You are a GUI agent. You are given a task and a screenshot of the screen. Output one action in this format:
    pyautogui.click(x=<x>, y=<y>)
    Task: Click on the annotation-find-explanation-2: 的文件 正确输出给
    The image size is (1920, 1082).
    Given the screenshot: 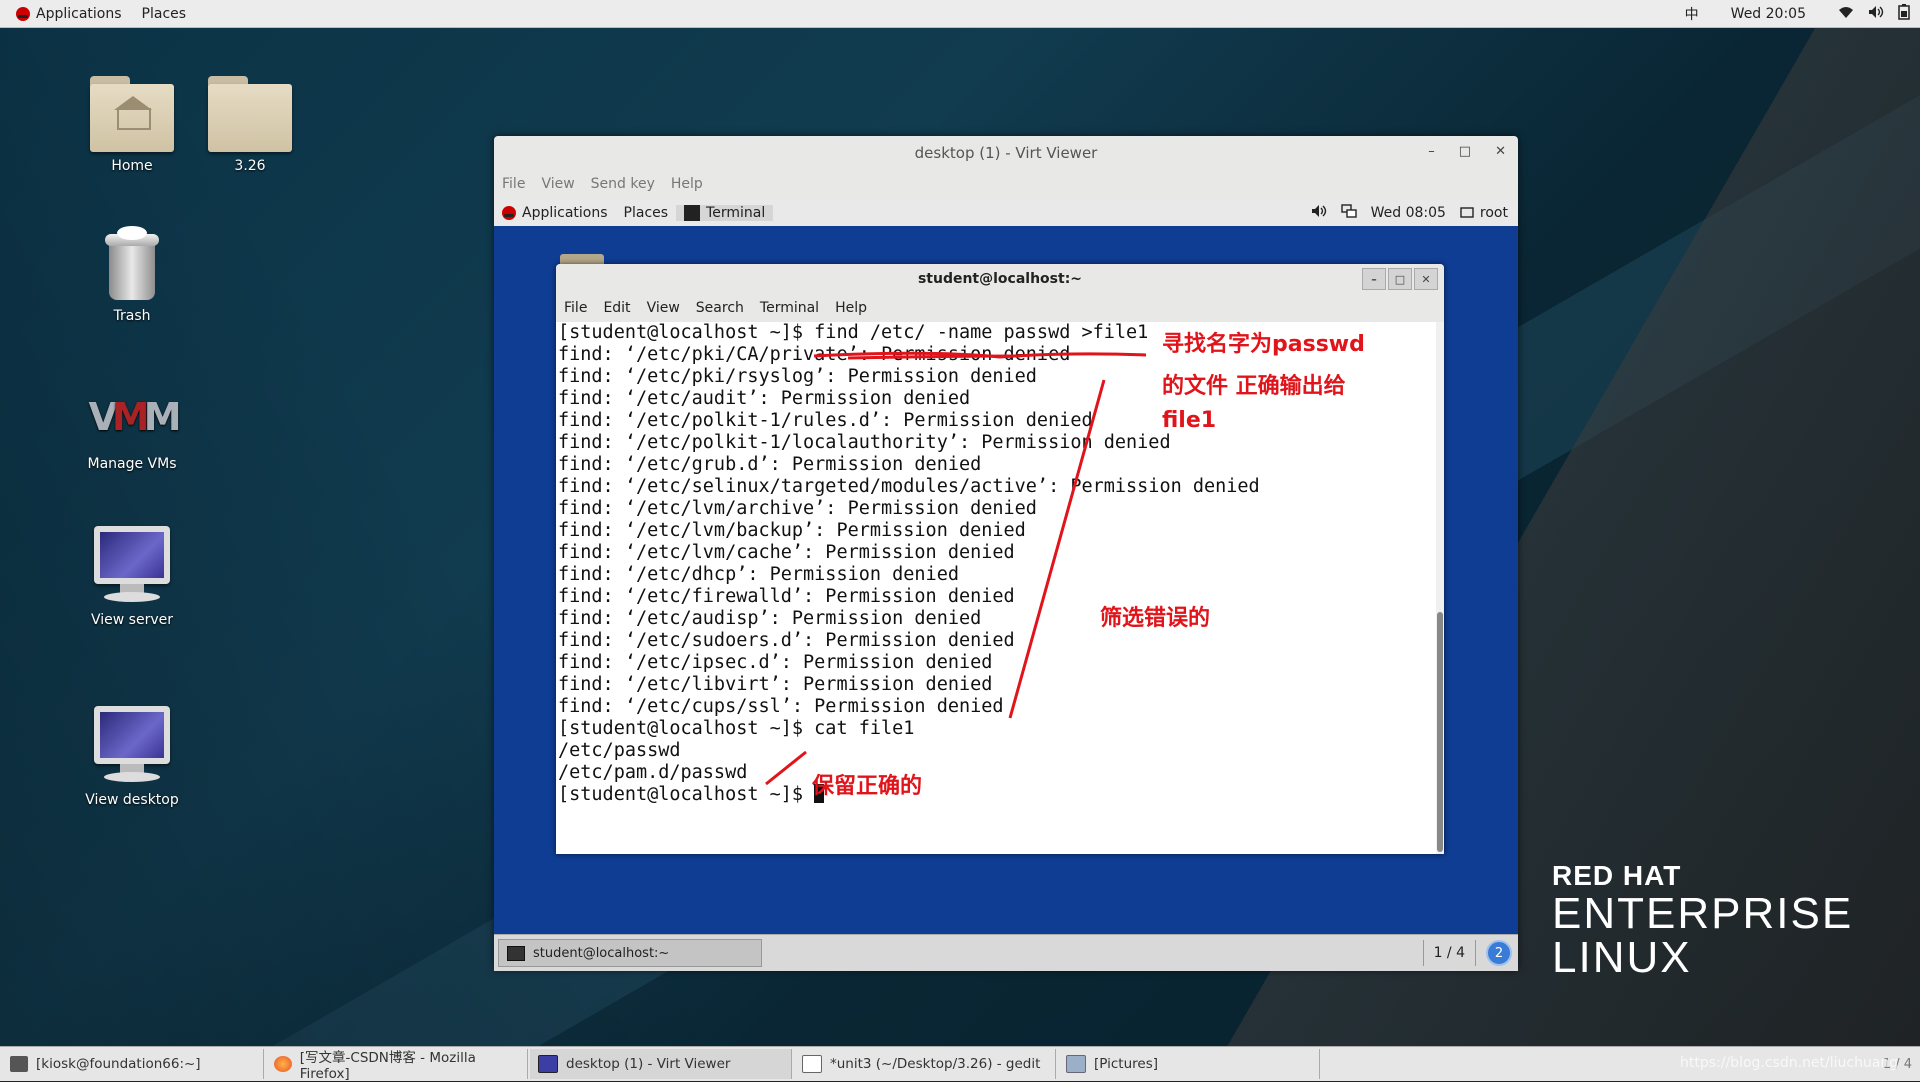 What is the action you would take?
    pyautogui.click(x=1254, y=386)
    